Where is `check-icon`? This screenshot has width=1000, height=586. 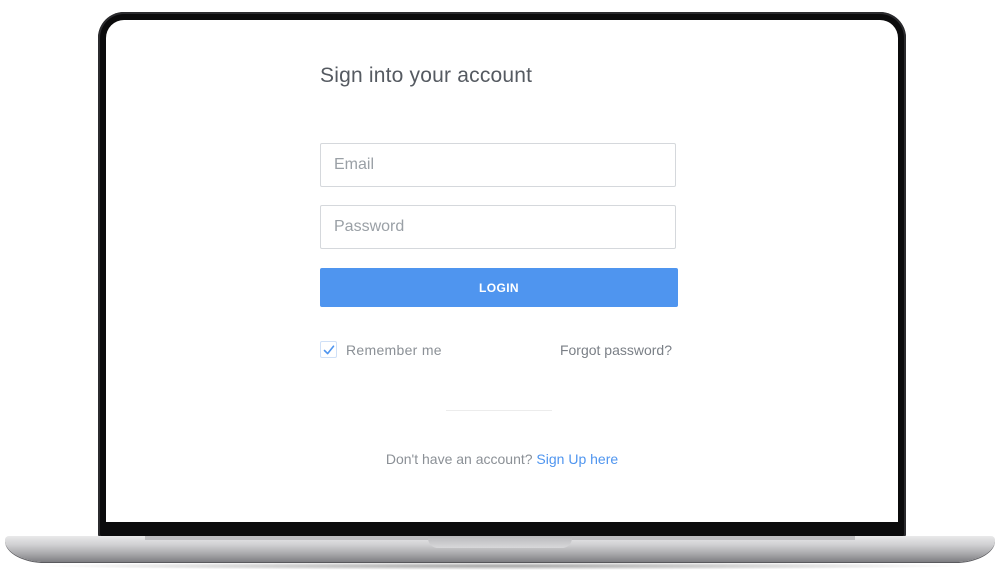 check-icon is located at coordinates (328, 349).